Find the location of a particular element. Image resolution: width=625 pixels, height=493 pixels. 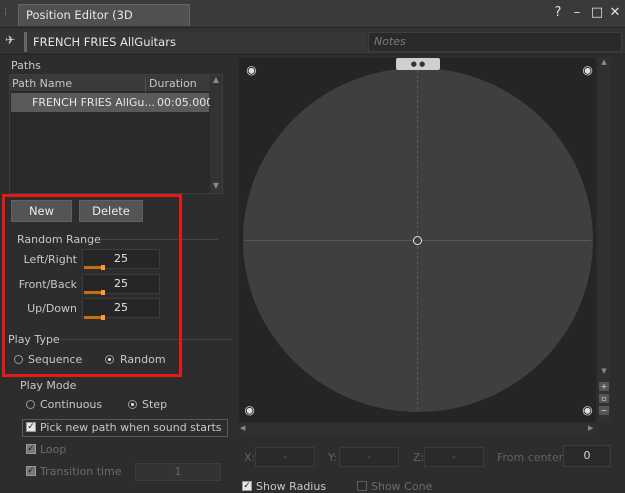

transition-time-input: 1 is located at coordinates (178, 472).